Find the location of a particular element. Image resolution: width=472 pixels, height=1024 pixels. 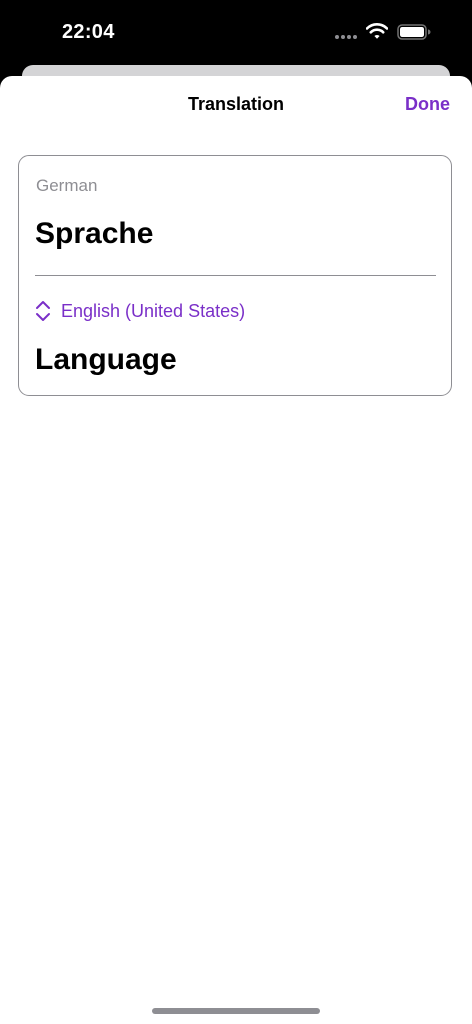

target-language-label: English (United States) is located at coordinates (153, 310).